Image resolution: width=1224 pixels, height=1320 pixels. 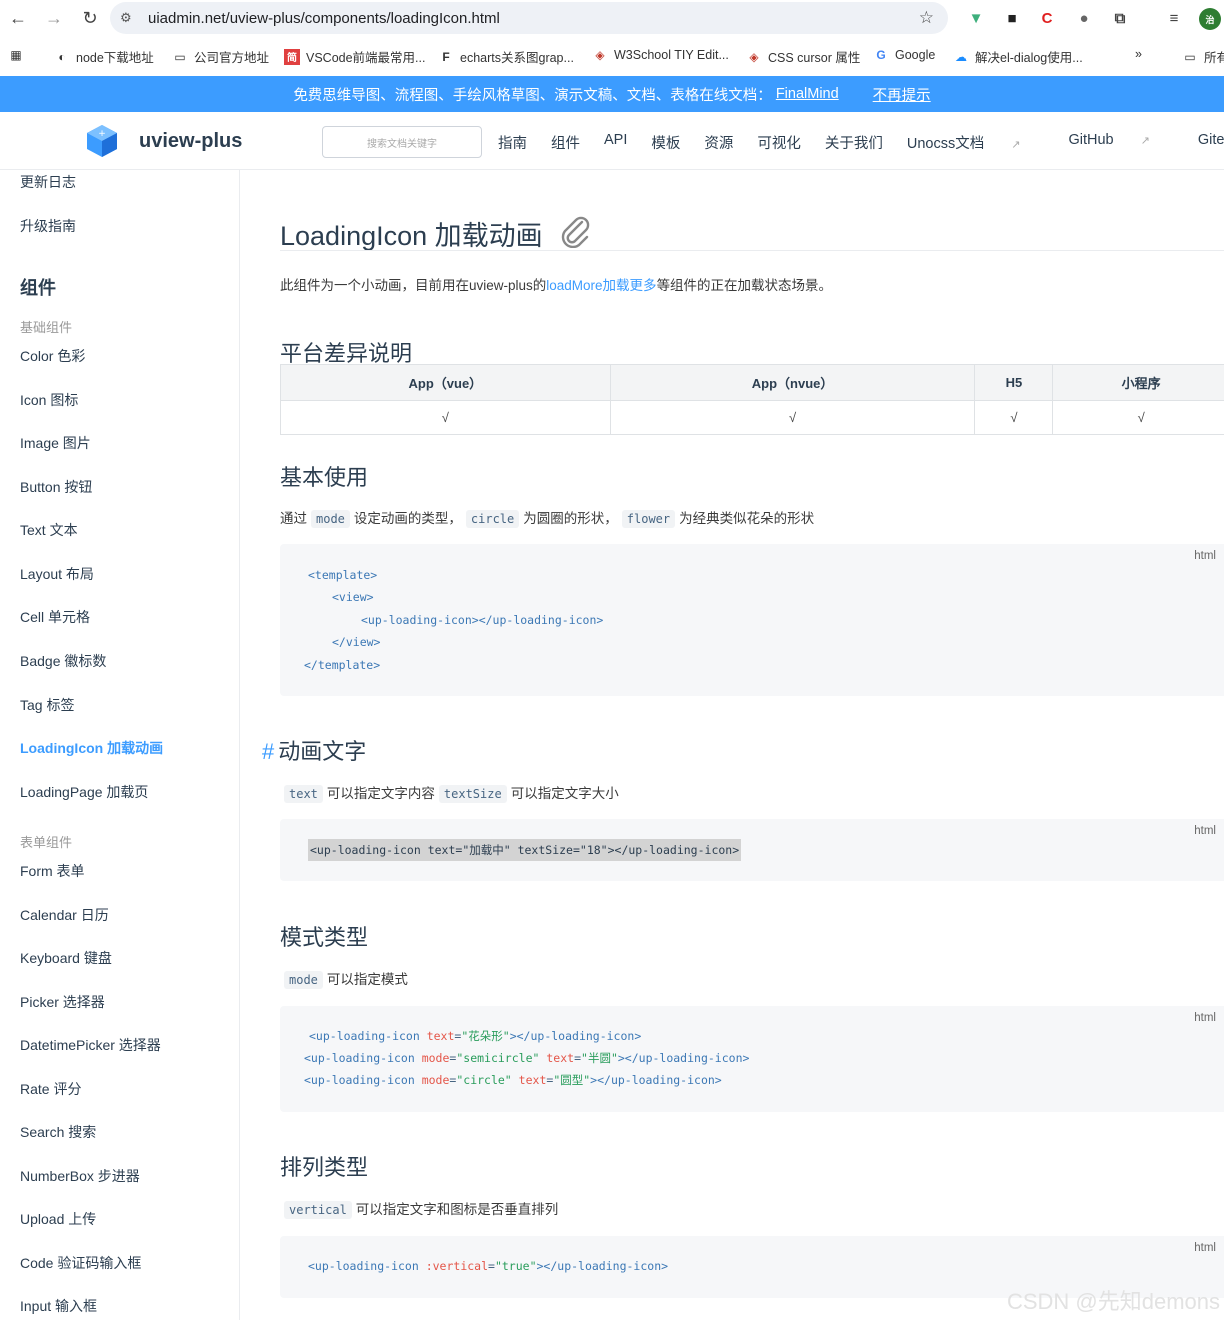 I want to click on apps-grid-icon: ▦, so click(x=19, y=55).